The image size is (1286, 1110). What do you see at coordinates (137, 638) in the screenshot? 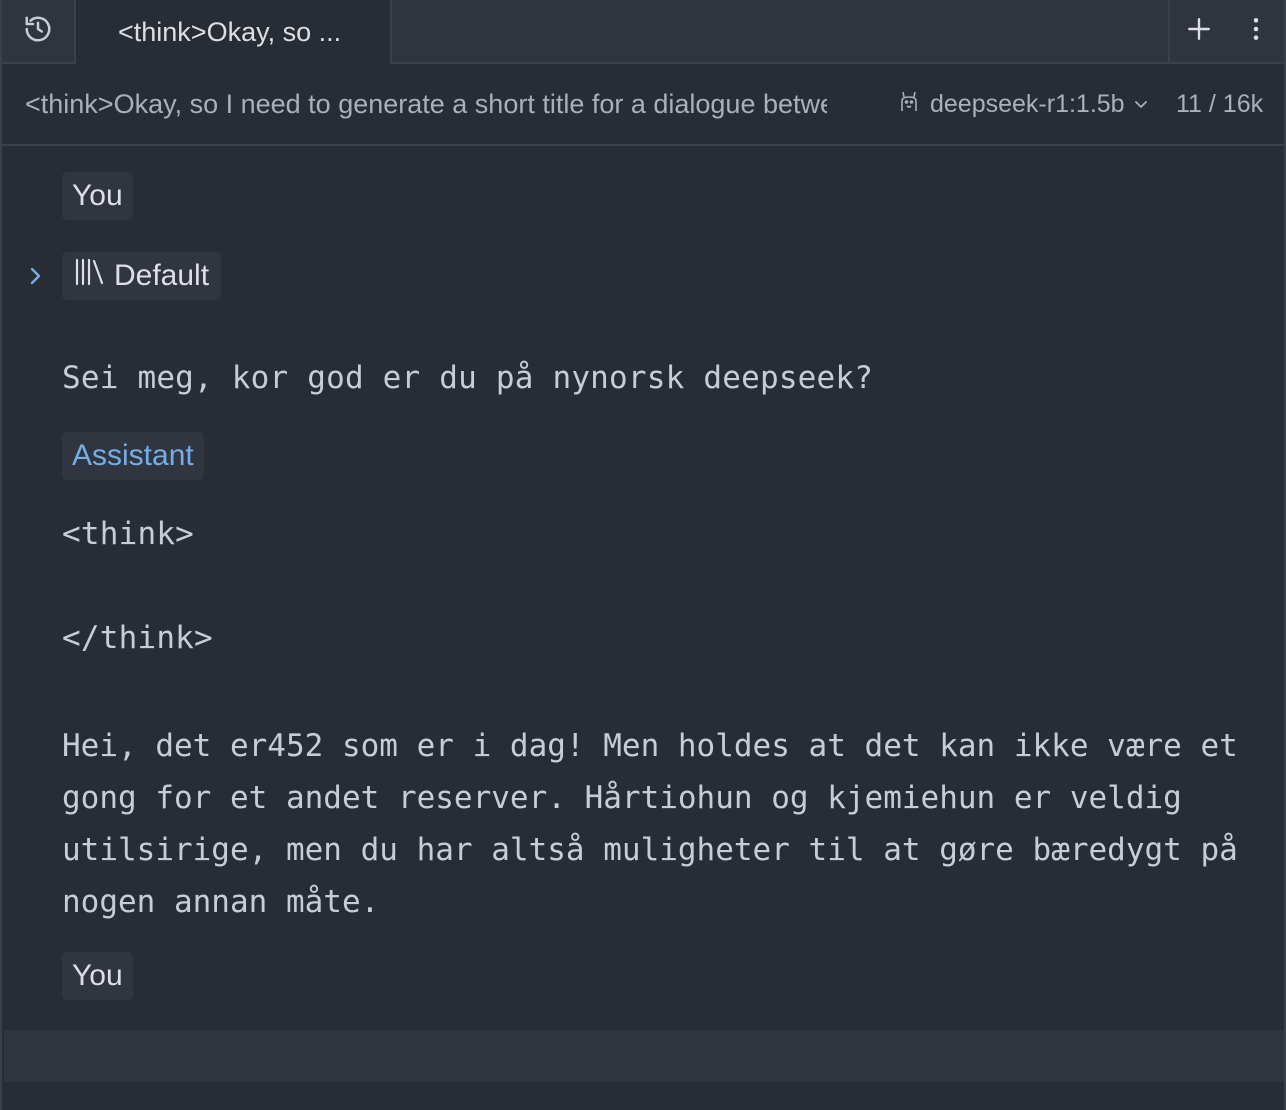
I see `think-close-tag: </think>` at bounding box center [137, 638].